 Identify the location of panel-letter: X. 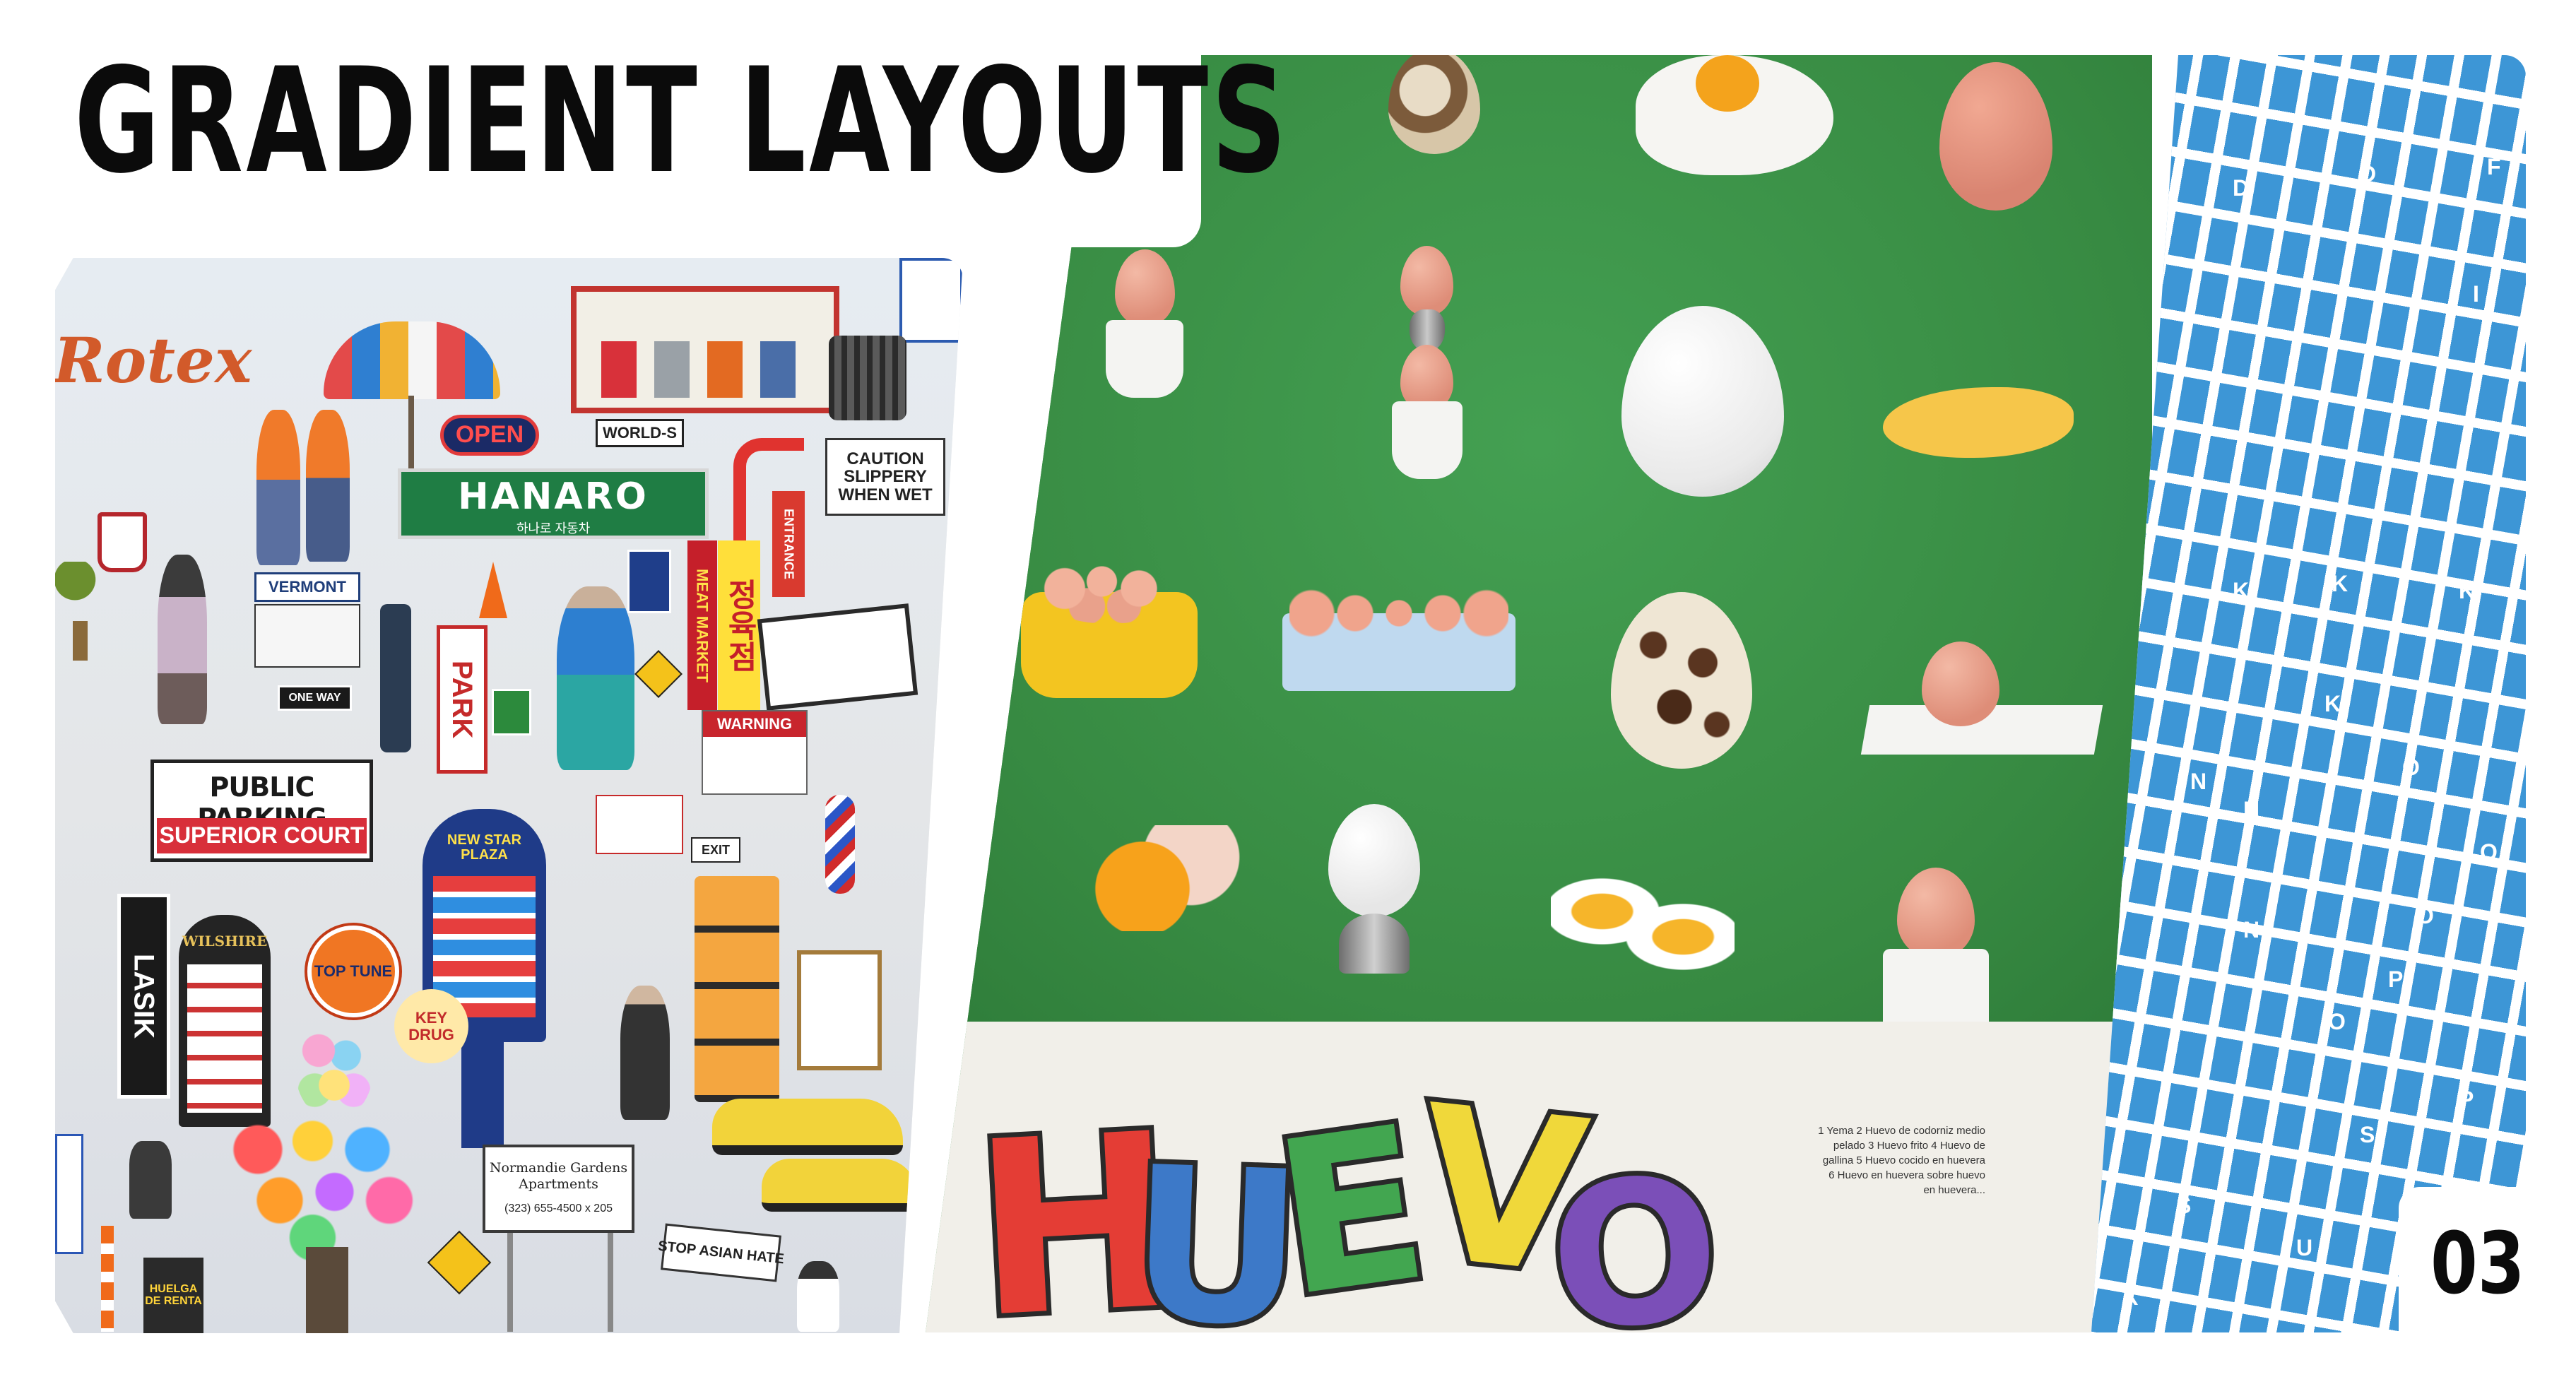
(2131, 1297).